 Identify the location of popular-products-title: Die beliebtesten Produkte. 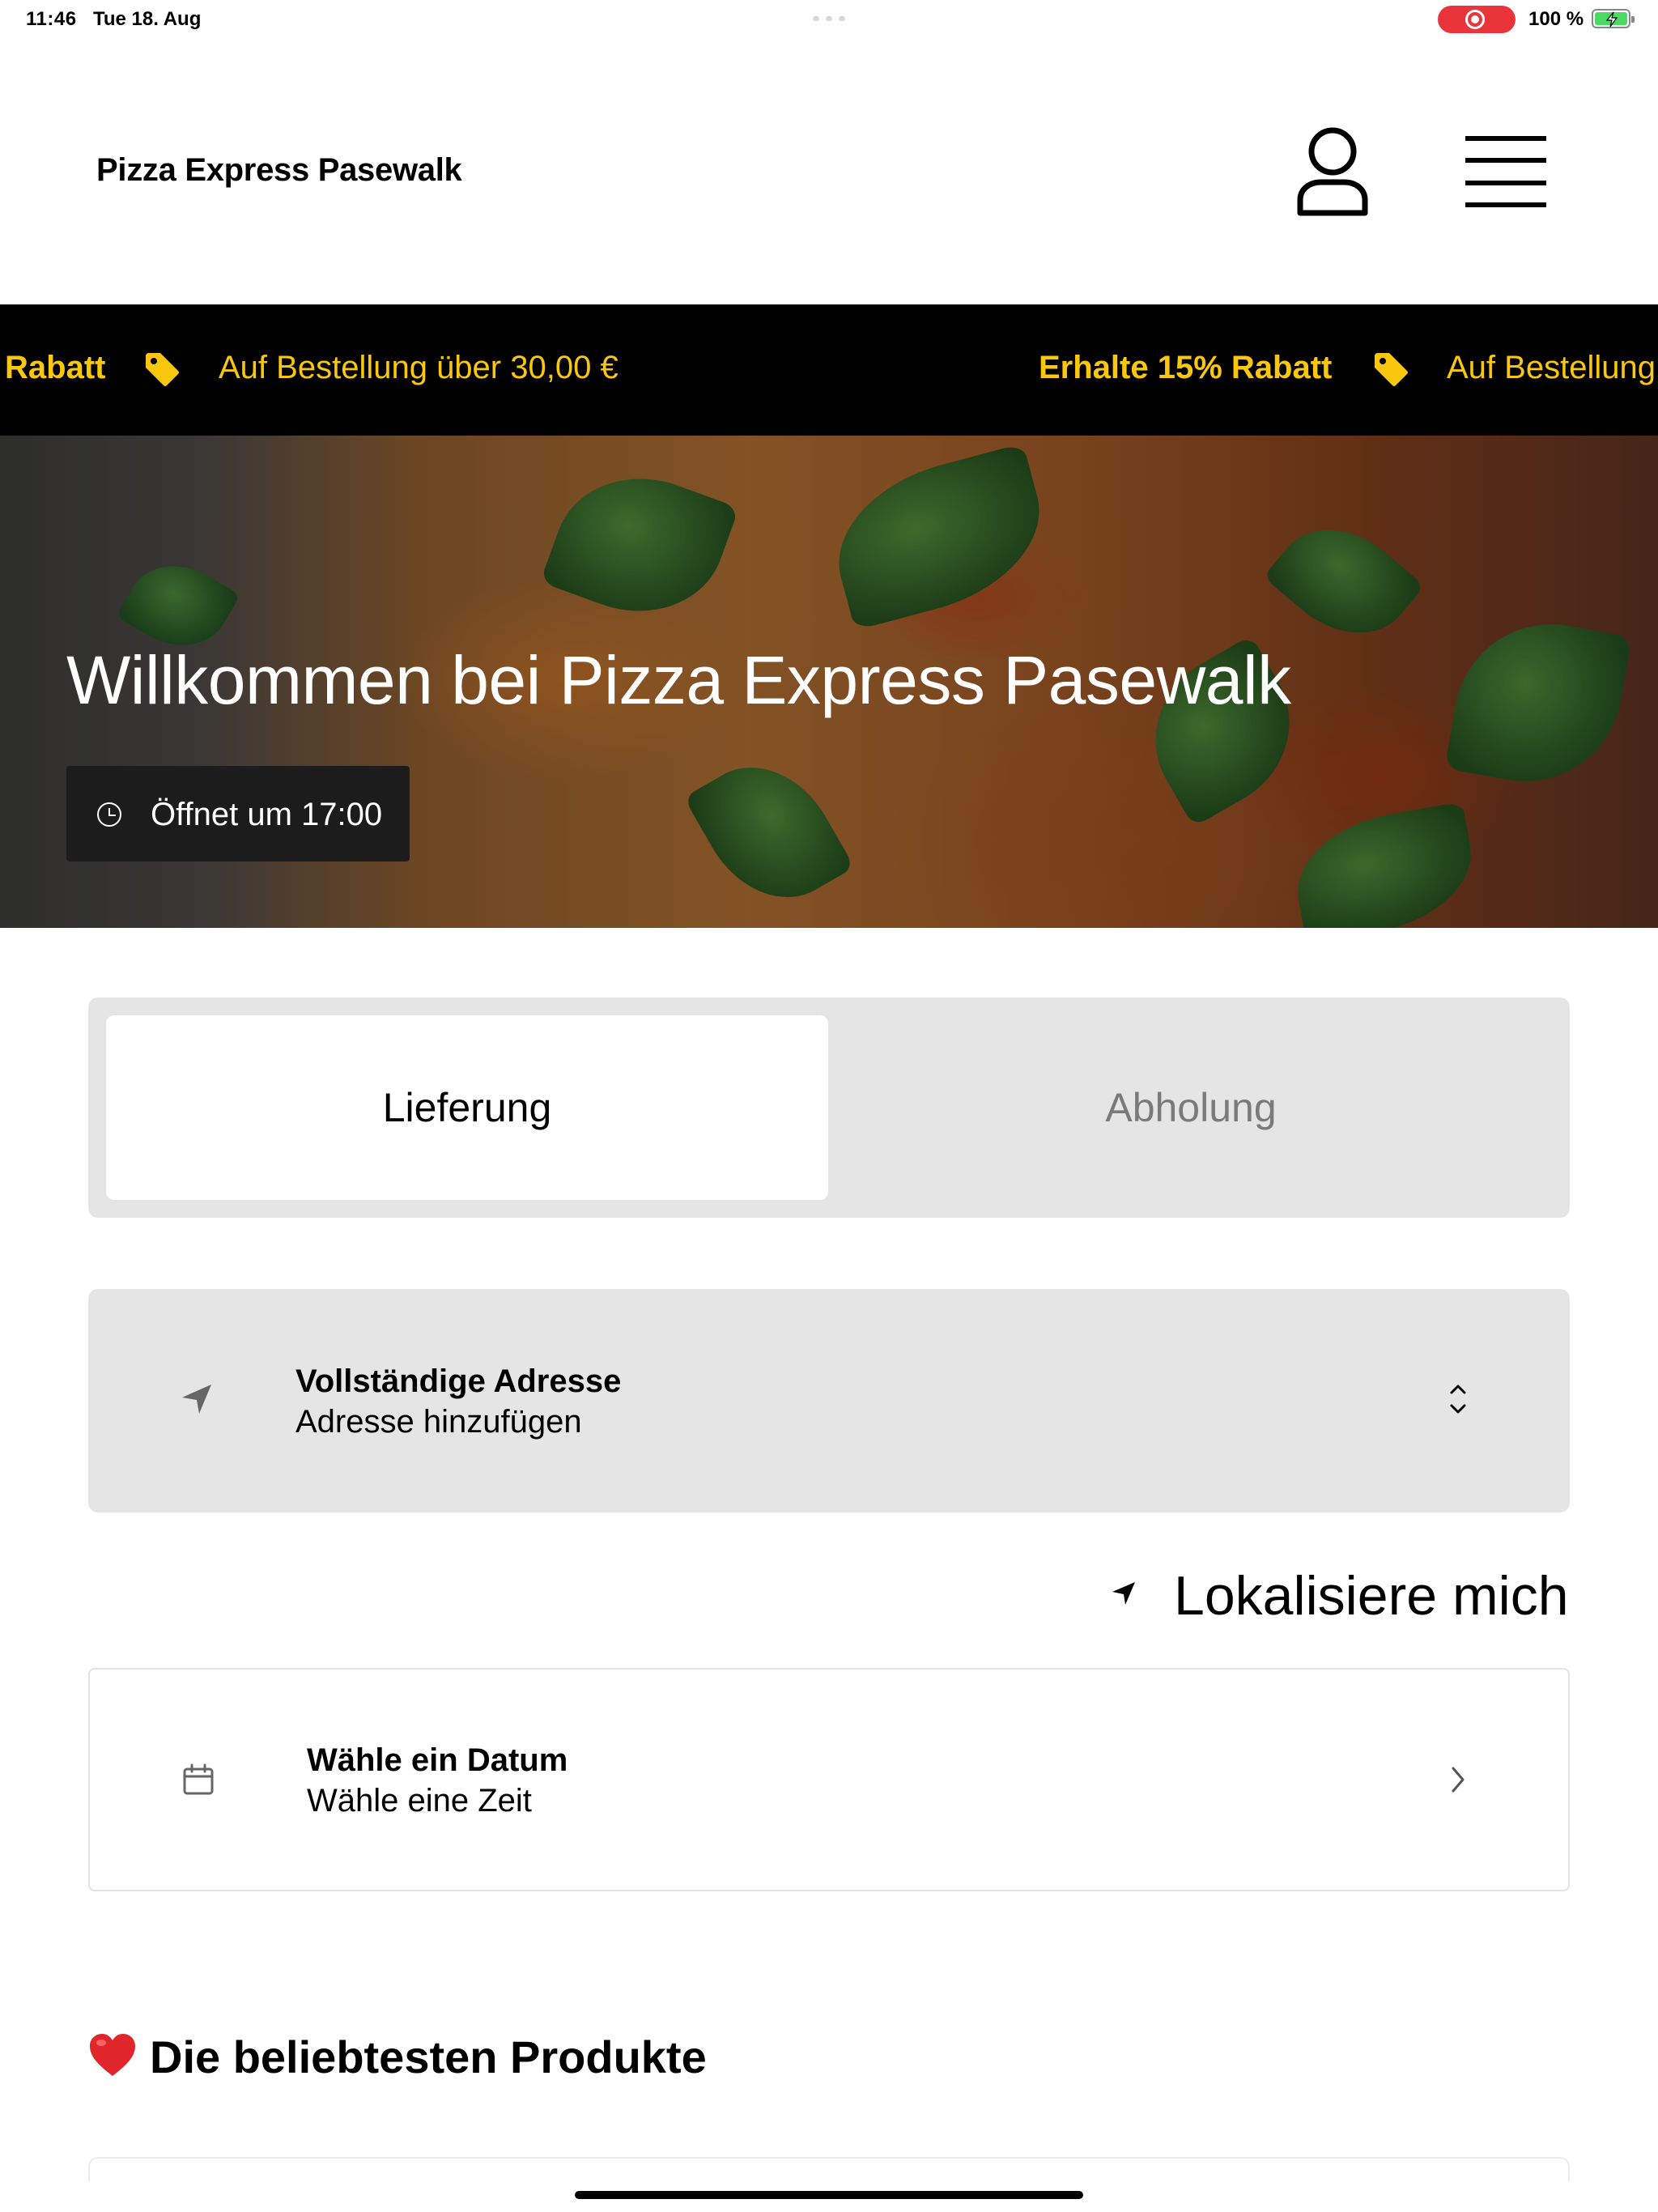
(428, 2056).